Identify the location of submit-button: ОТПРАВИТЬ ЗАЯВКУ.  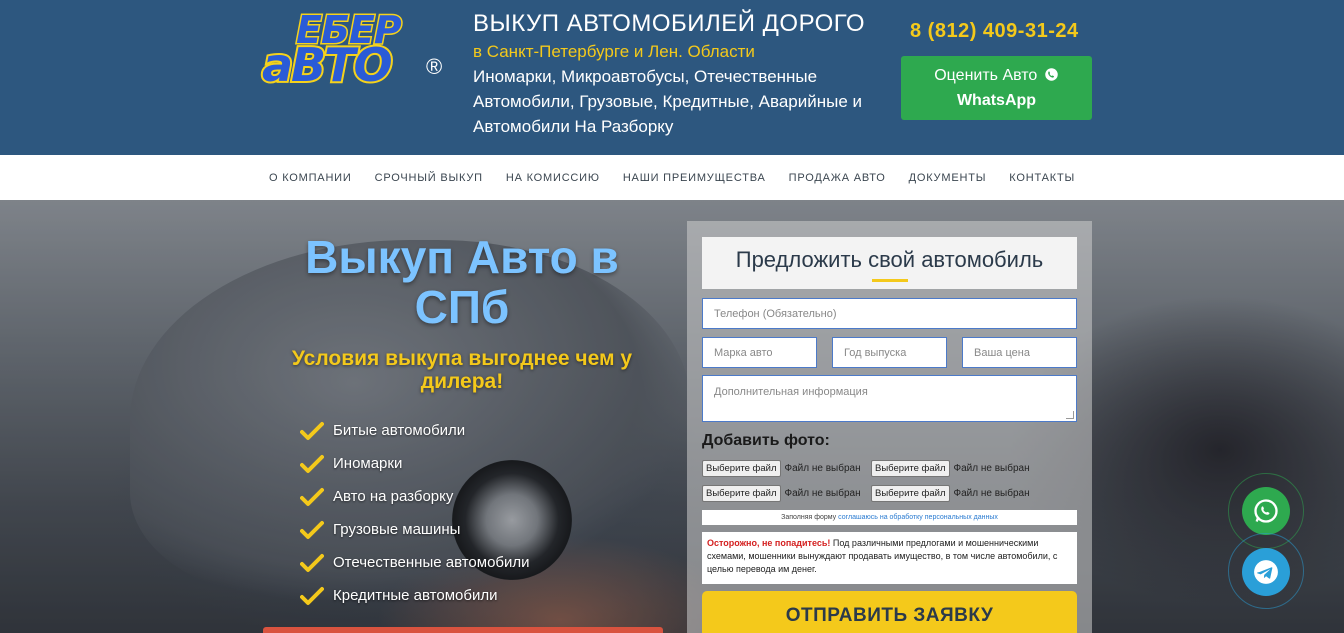
(889, 612).